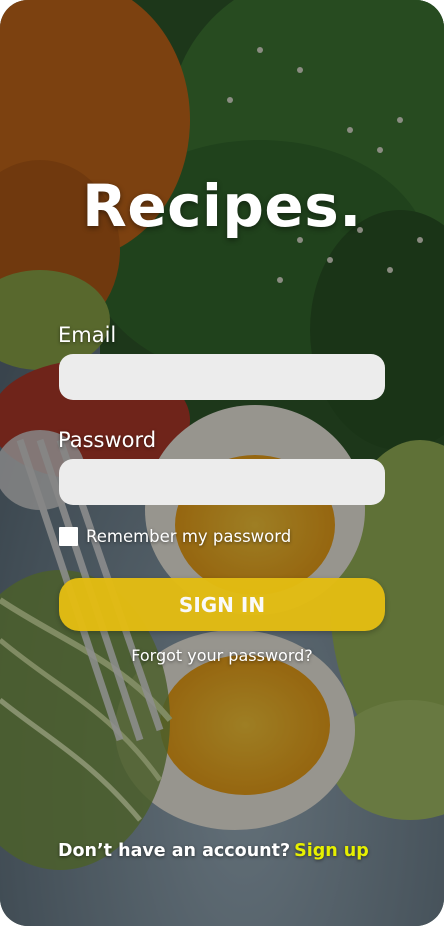  Describe the element at coordinates (331, 851) in the screenshot. I see `sign-up-link: Sign up` at that location.